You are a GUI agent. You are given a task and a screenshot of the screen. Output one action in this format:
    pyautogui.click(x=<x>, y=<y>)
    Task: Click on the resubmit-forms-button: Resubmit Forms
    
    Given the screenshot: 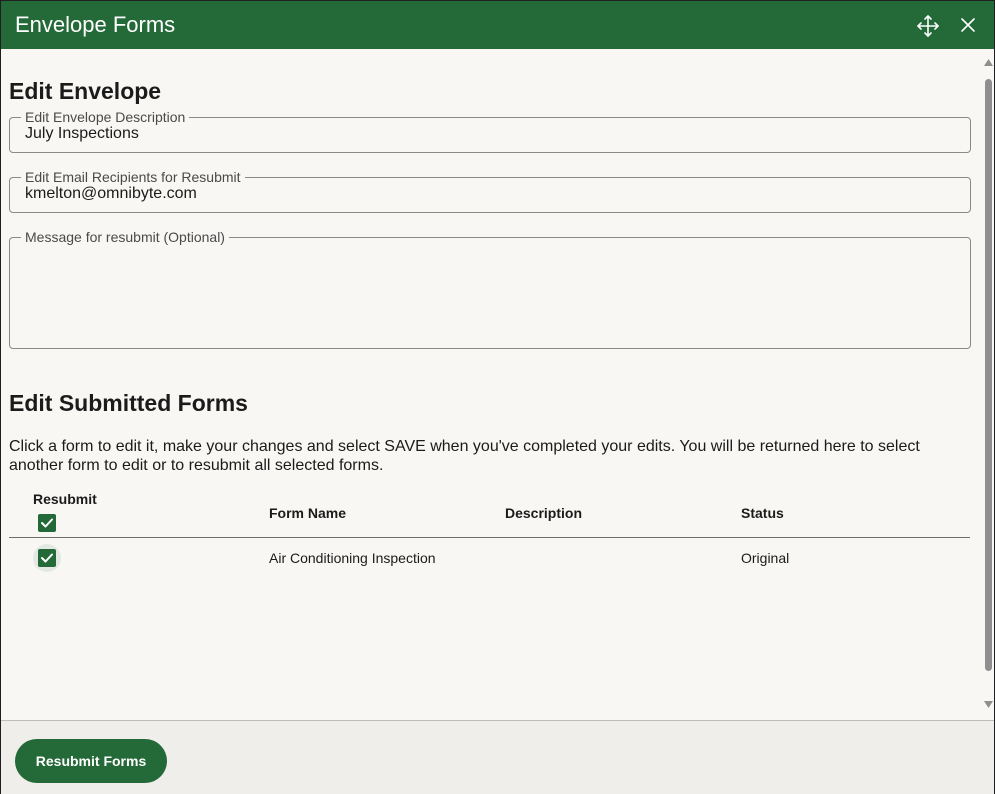 What is the action you would take?
    pyautogui.click(x=91, y=761)
    